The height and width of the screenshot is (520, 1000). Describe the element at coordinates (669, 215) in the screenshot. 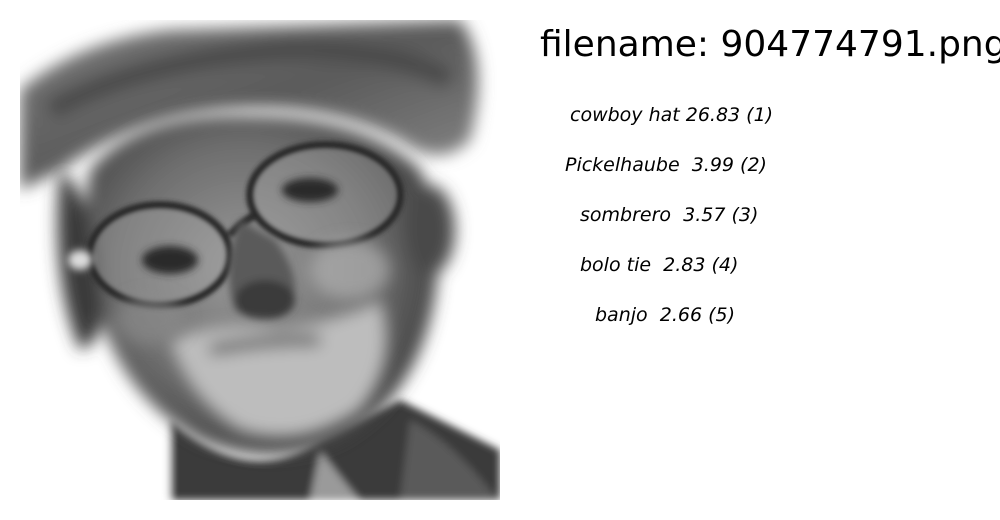

I see `prediction-3: sombrero 3.57 (3)` at that location.